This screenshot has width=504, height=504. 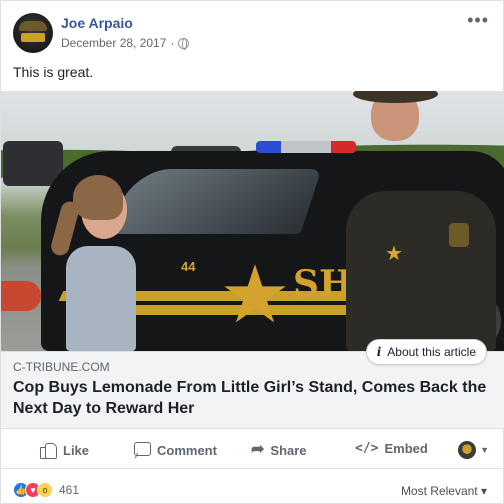 What do you see at coordinates (484, 450) in the screenshot?
I see `chevron-down-icon: ▼` at bounding box center [484, 450].